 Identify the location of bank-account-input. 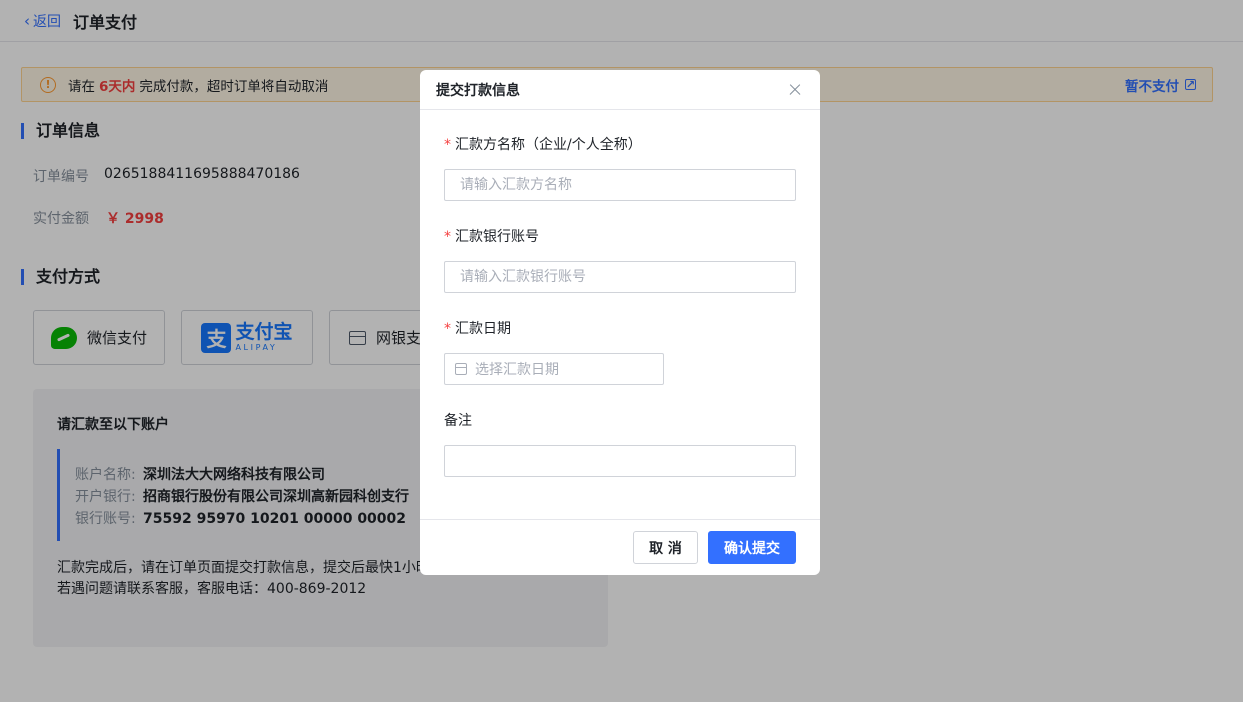
(620, 277).